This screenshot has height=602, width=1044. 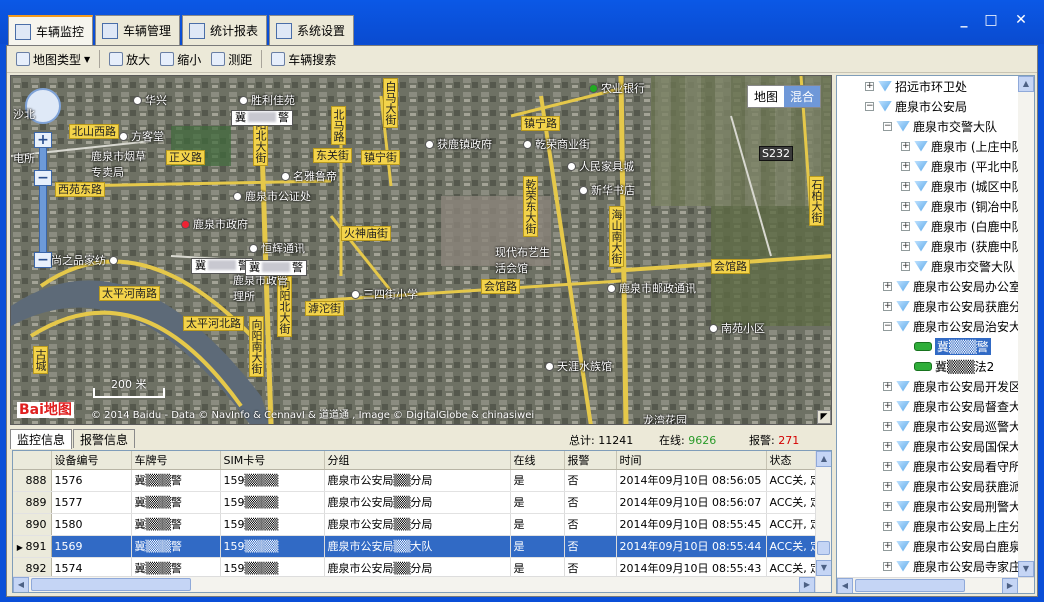 What do you see at coordinates (104, 438) in the screenshot?
I see `tab-alarm-info: 报警信息` at bounding box center [104, 438].